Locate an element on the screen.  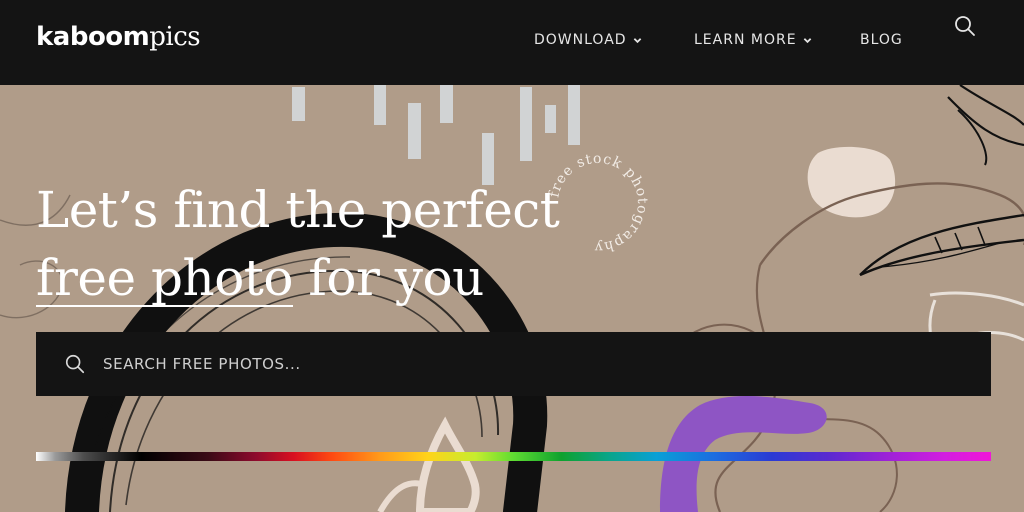
nav-learn-more: LEARN MORE is located at coordinates (753, 40).